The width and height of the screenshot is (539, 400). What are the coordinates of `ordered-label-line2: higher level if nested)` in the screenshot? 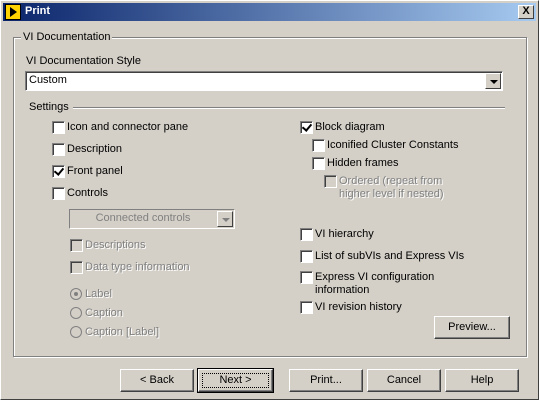 It's located at (391, 194).